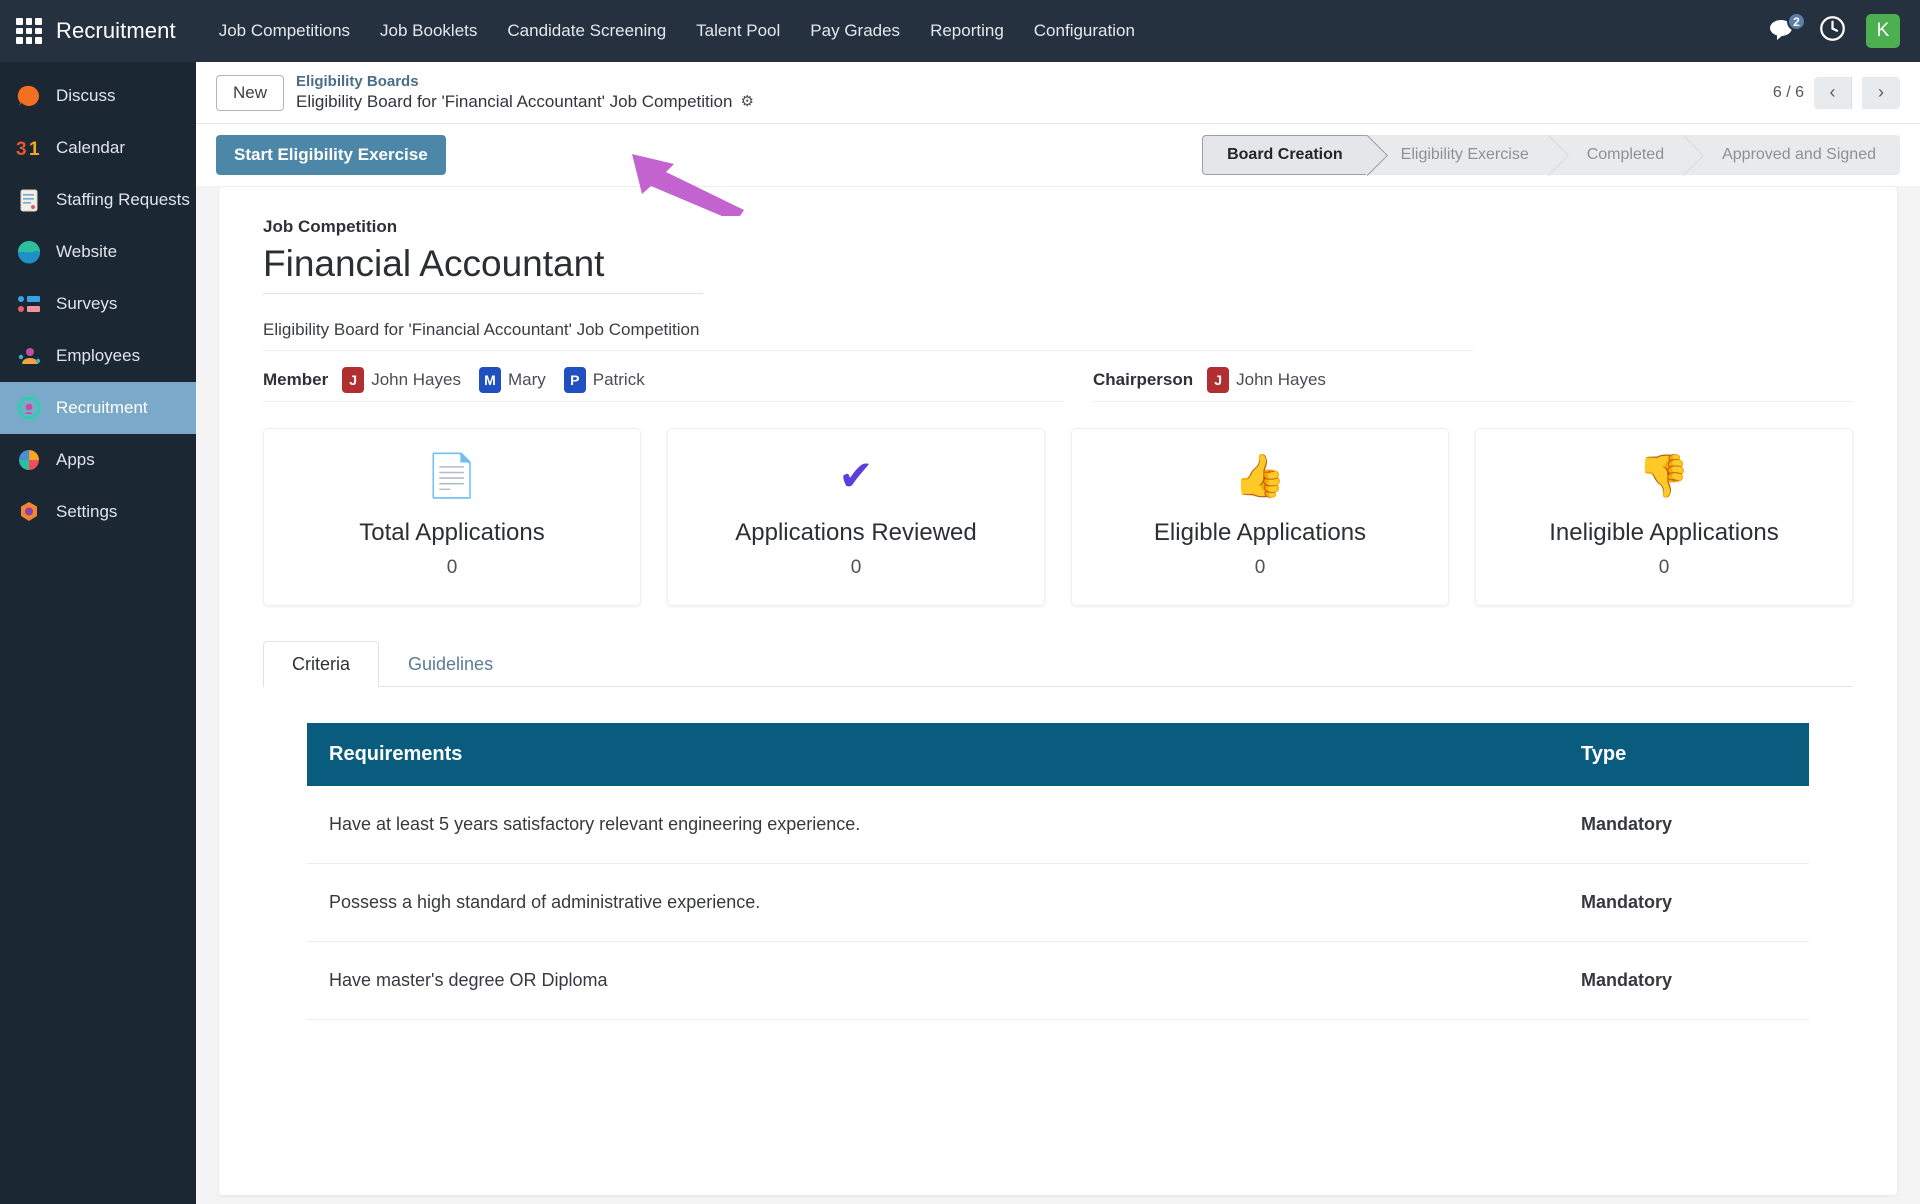 Image resolution: width=1920 pixels, height=1204 pixels. What do you see at coordinates (452, 475) in the screenshot?
I see `document-page-icon: 📄` at bounding box center [452, 475].